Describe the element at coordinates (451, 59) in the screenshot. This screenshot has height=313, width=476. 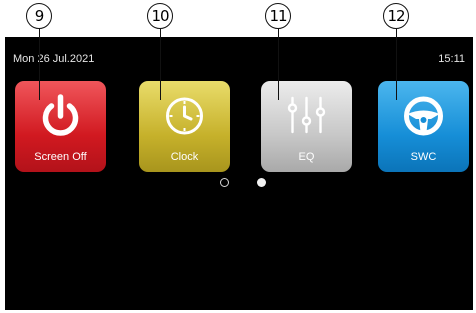
I see `clock-display: 15:11` at that location.